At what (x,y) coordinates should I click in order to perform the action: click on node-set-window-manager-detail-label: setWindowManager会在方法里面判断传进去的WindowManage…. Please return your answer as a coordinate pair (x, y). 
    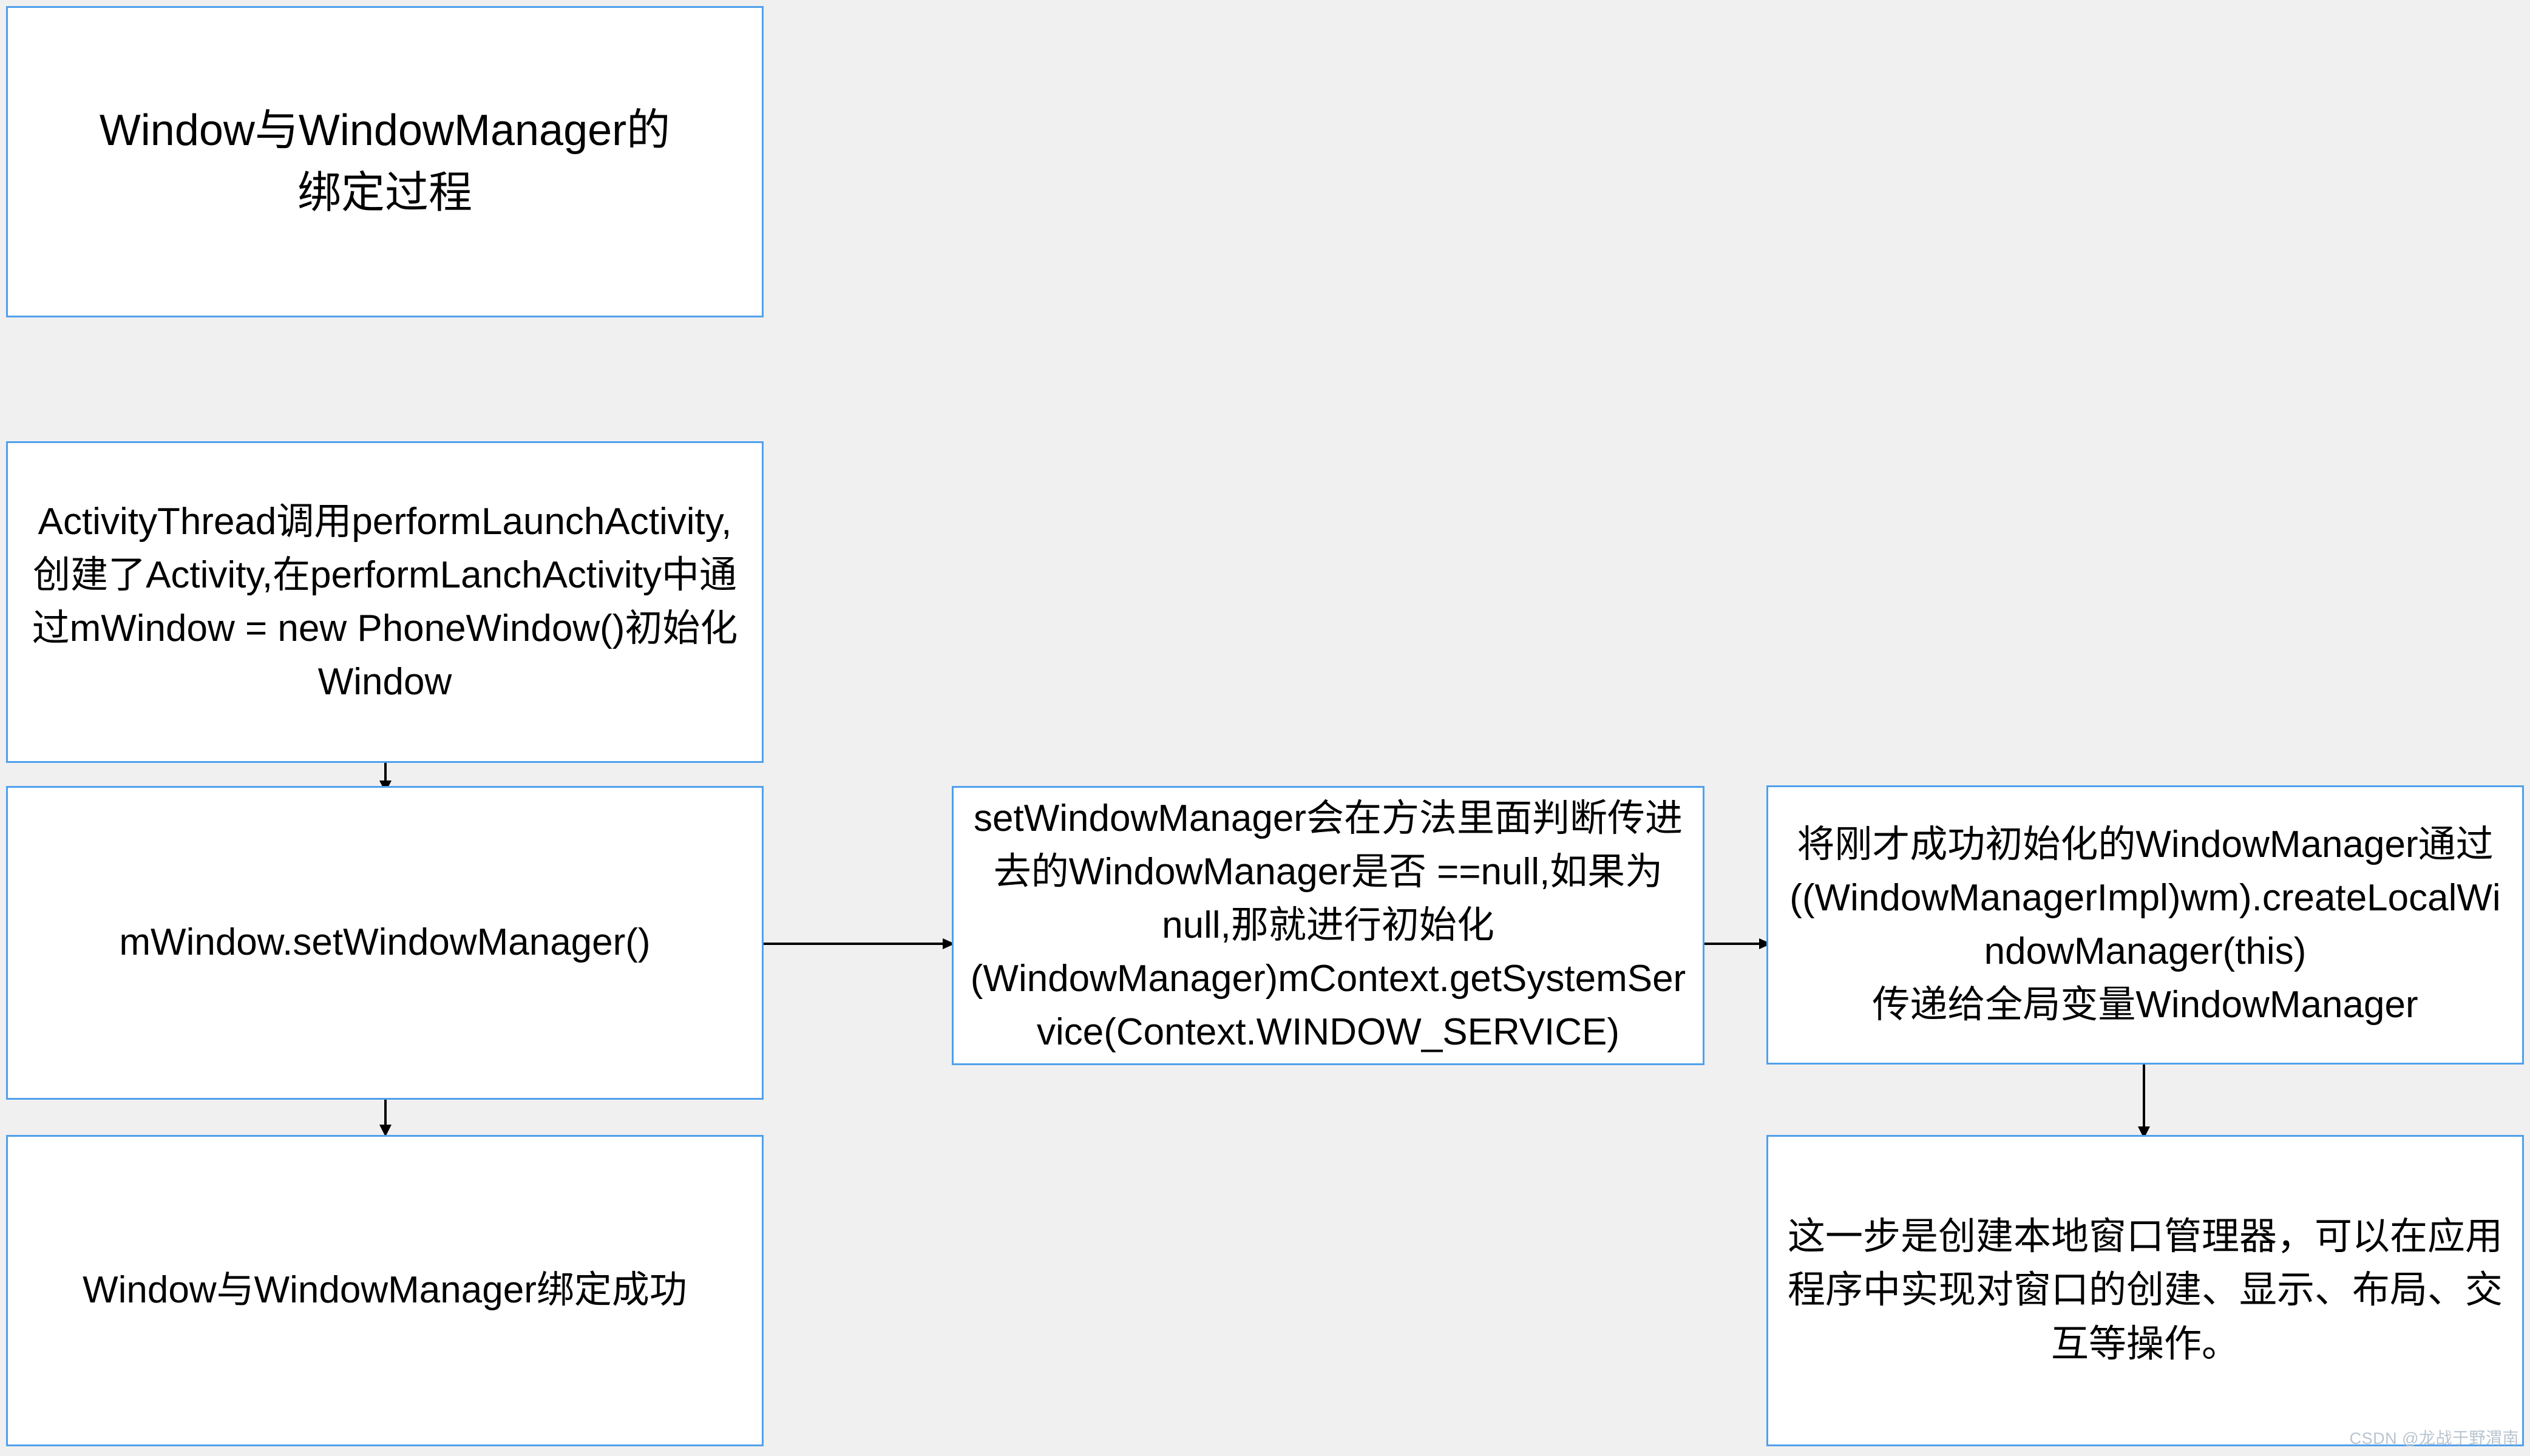
    Looking at the image, I should click on (1328, 925).